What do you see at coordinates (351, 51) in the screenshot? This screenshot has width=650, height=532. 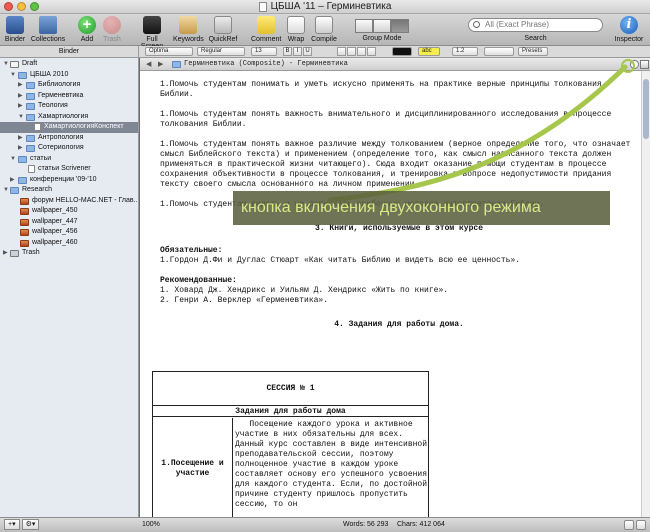 I see `align-center-button` at bounding box center [351, 51].